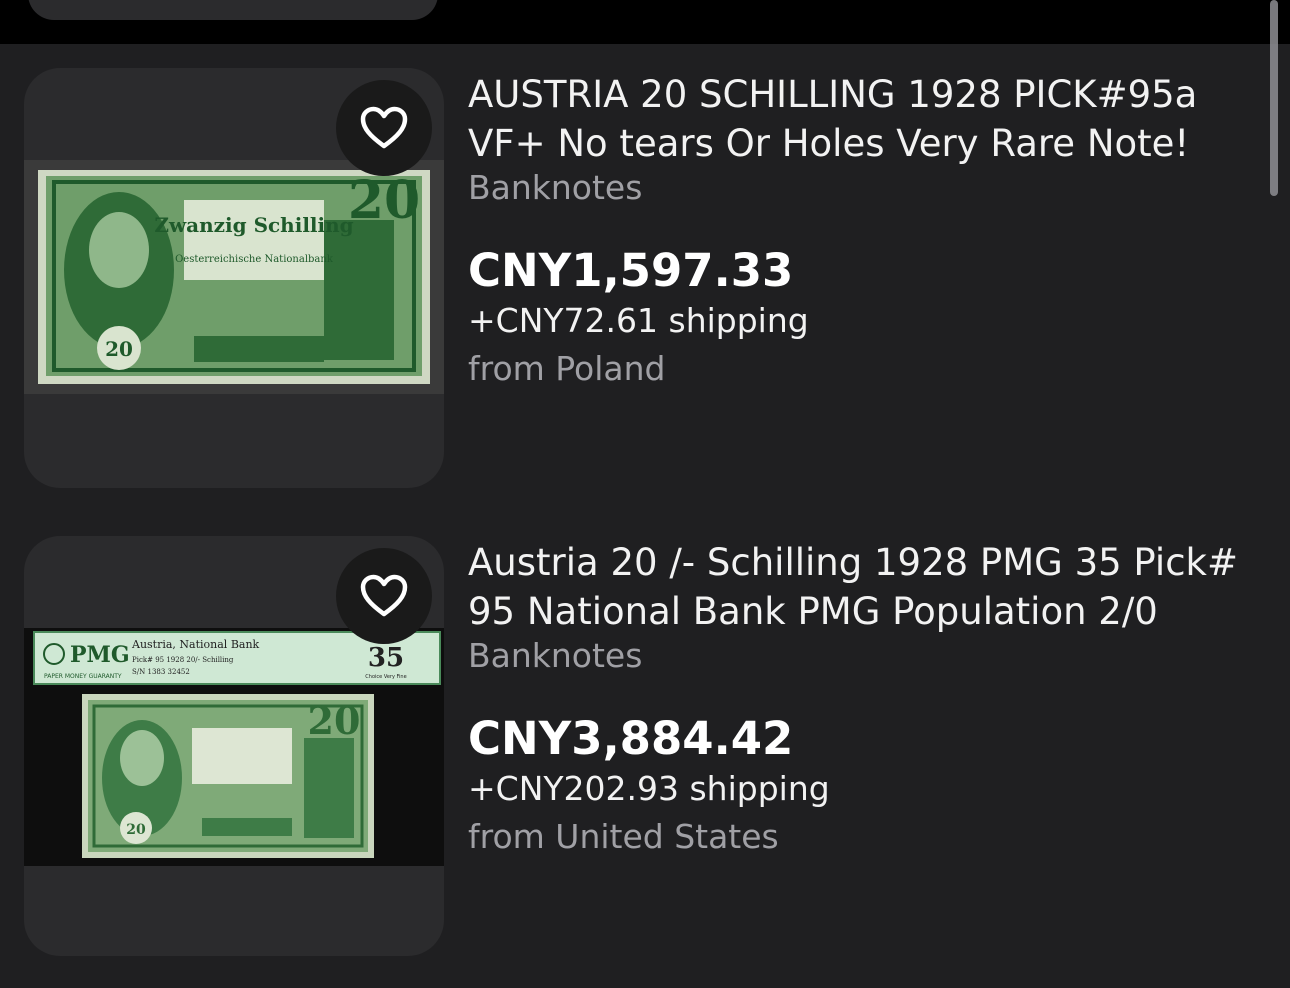 This screenshot has height=988, width=1290. Describe the element at coordinates (623, 836) in the screenshot. I see `listing-origin: from United States` at that location.